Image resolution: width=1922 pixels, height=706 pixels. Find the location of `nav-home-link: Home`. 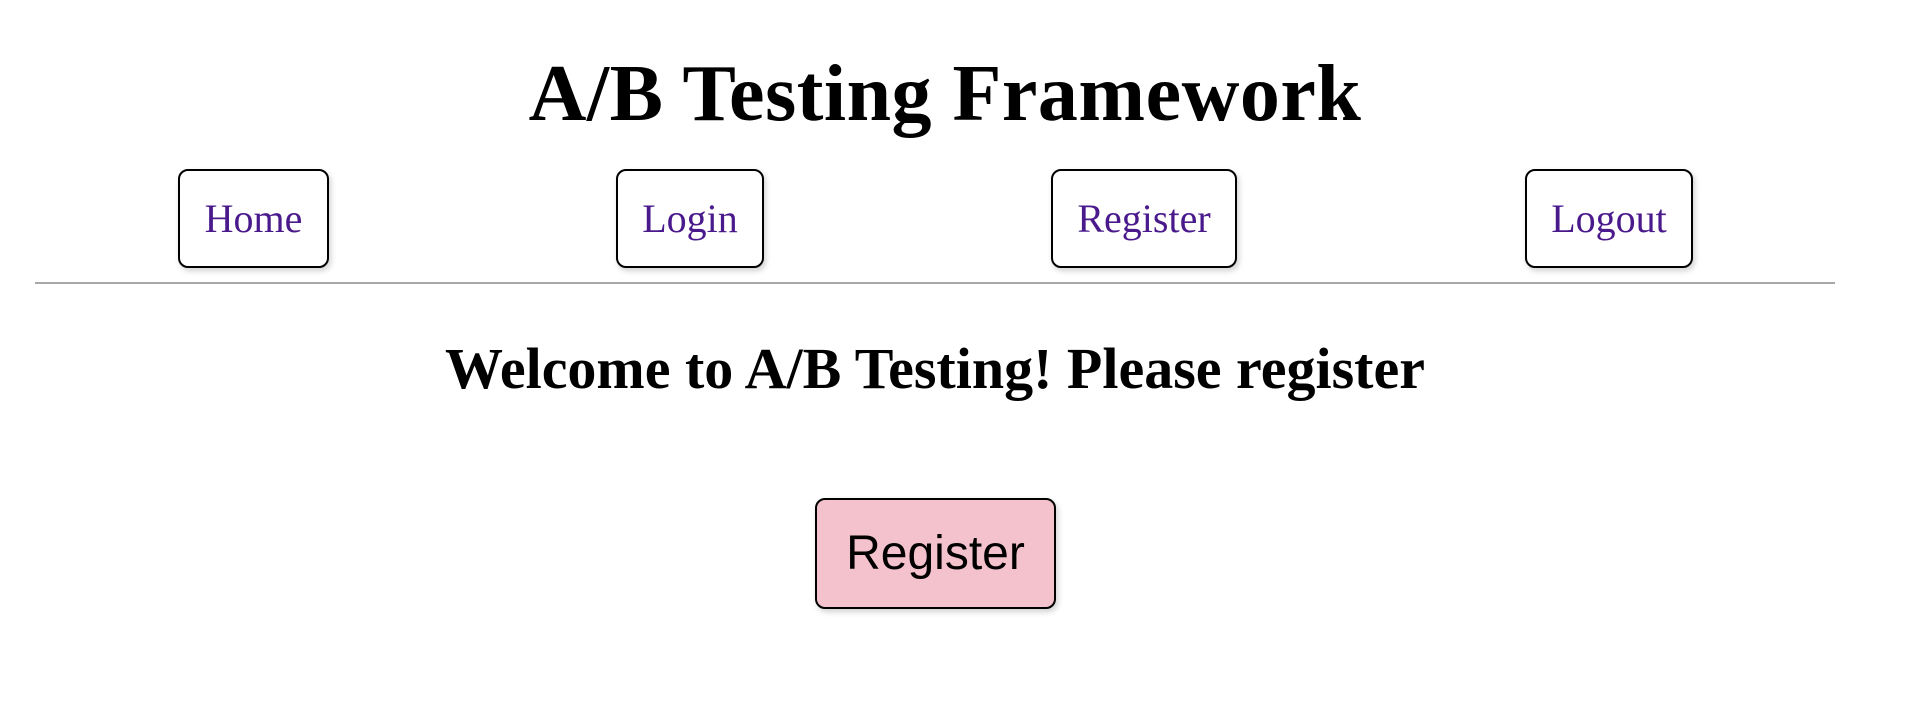

nav-home-link: Home is located at coordinates (253, 218).